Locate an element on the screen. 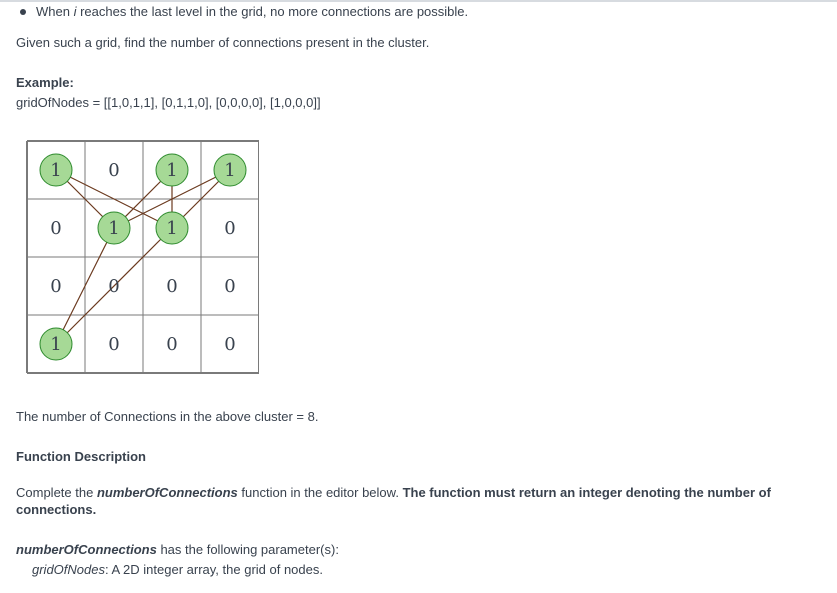  bullet-prefix: When is located at coordinates (55, 11).